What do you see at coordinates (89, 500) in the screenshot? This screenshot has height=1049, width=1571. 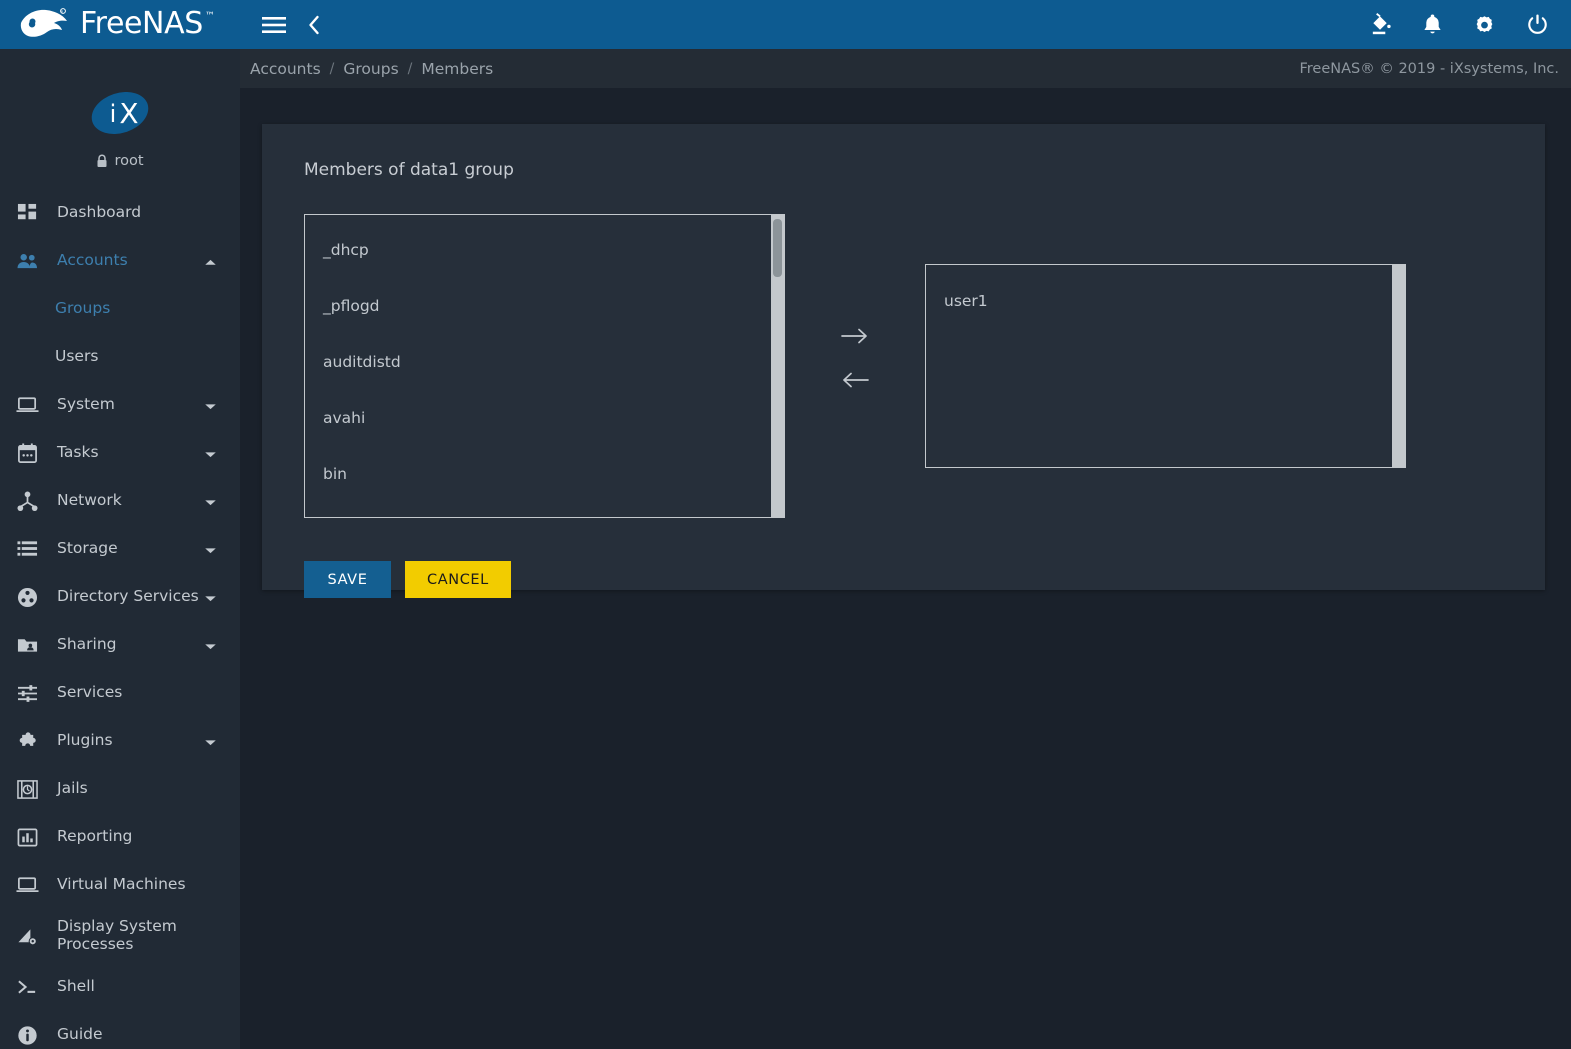 I see `sidebar-item-label: Network` at bounding box center [89, 500].